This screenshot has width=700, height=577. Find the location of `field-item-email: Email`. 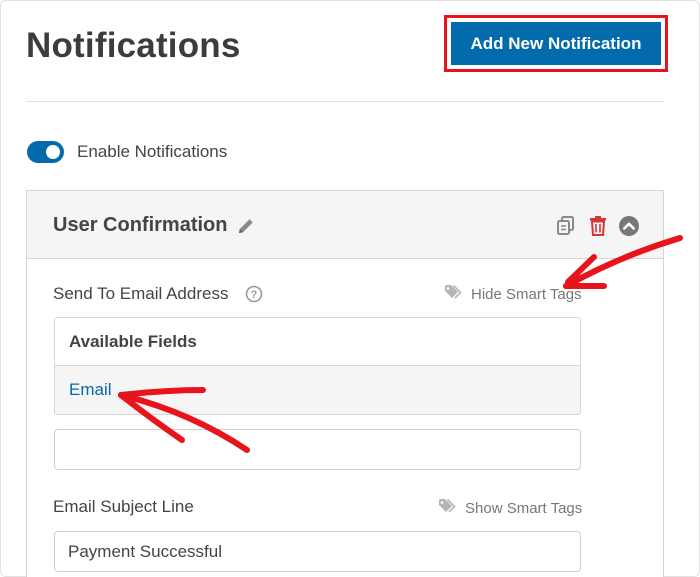

field-item-email: Email is located at coordinates (317, 390).